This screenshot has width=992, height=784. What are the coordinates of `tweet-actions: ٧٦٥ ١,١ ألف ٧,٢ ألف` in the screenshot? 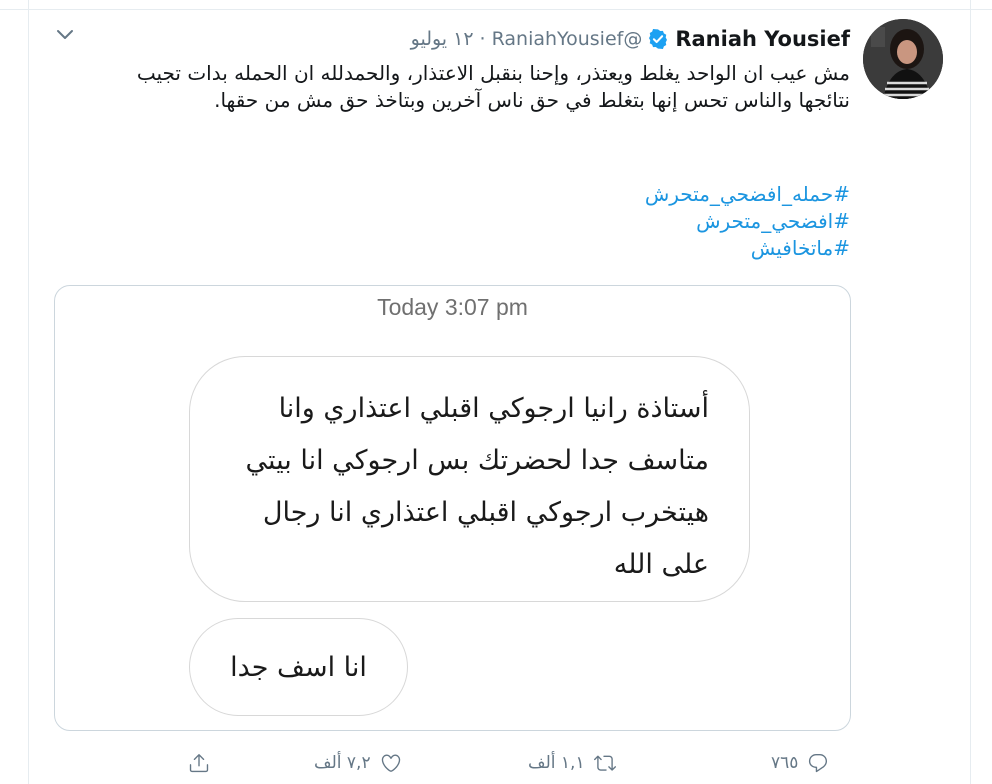 It's located at (496, 763).